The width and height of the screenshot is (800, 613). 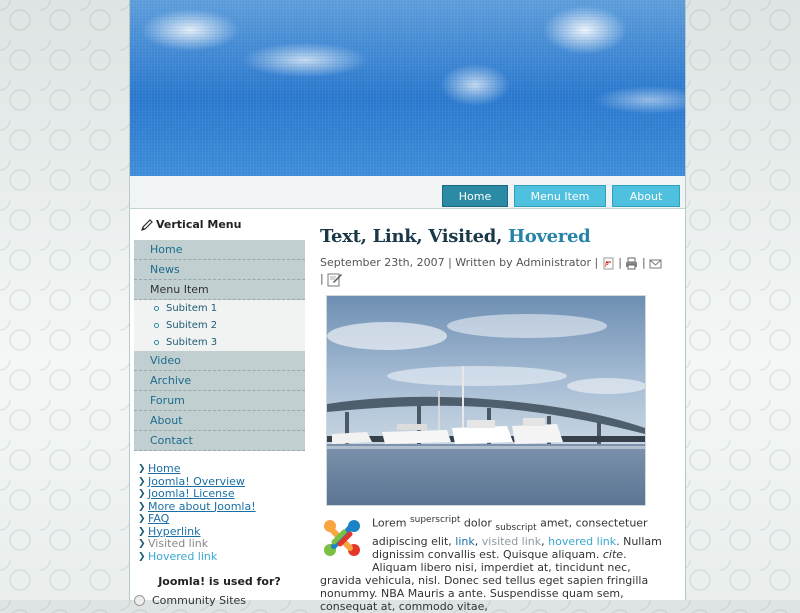 I want to click on pdf-icon: P, so click(x=608, y=263).